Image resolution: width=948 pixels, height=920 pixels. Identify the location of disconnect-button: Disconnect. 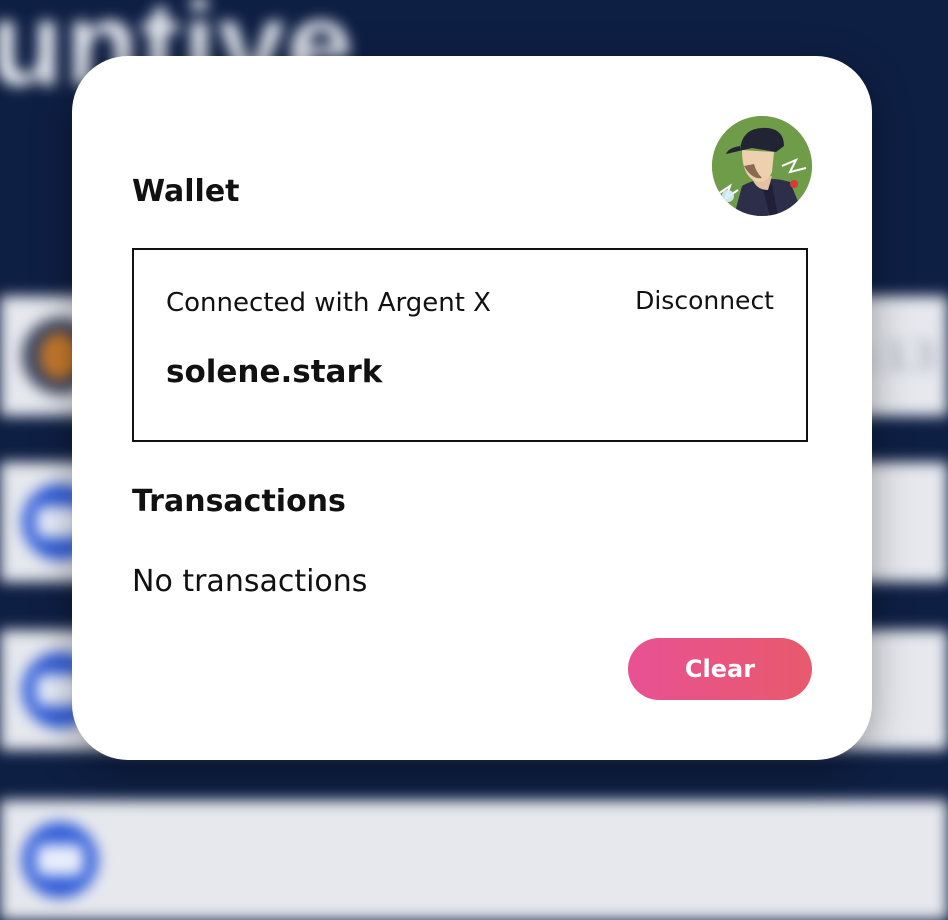
(704, 300).